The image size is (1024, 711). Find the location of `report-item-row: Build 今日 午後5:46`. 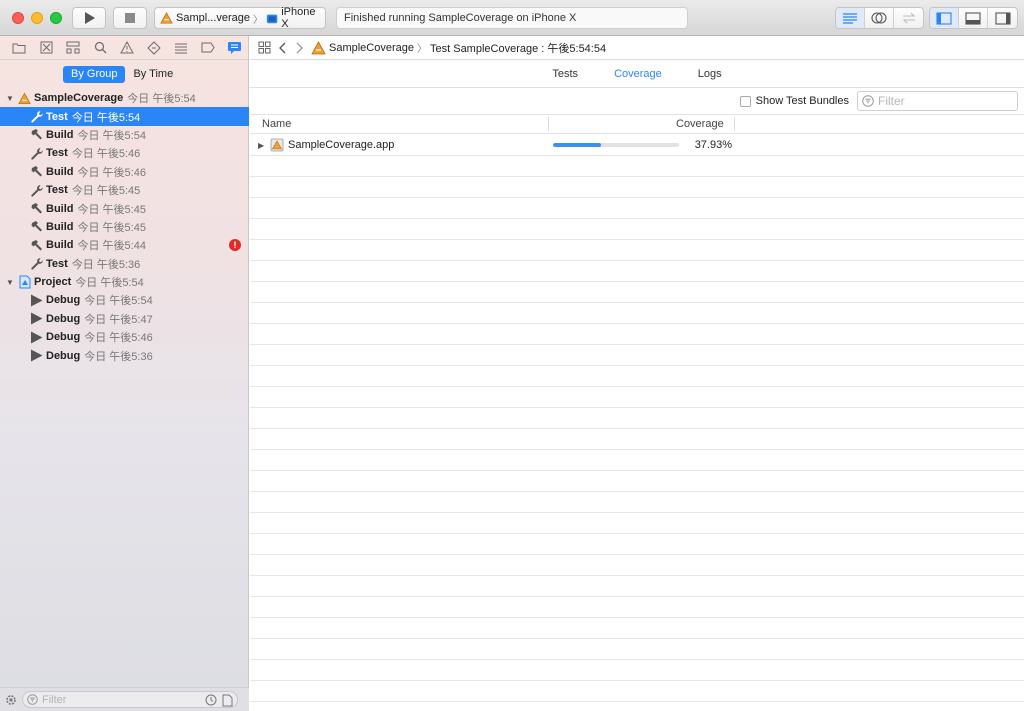

report-item-row: Build 今日 午後5:46 is located at coordinates (124, 172).